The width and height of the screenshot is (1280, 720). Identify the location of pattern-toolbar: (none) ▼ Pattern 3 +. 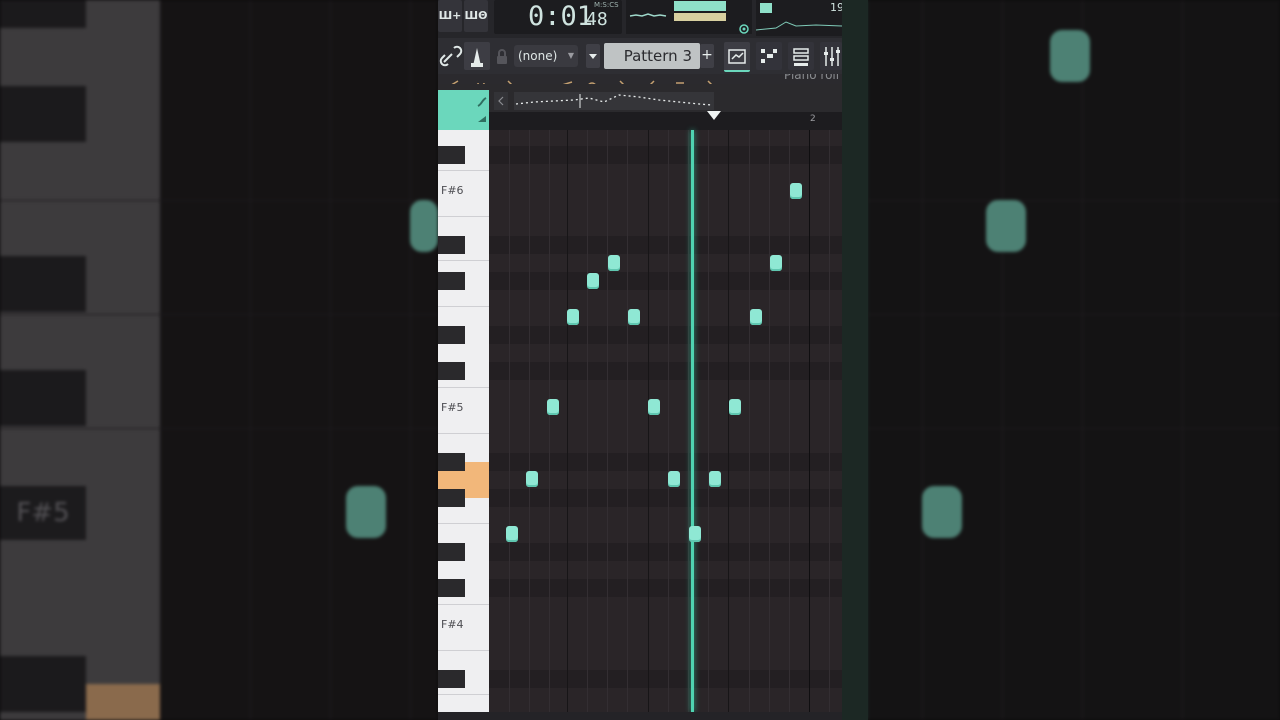
(640, 56).